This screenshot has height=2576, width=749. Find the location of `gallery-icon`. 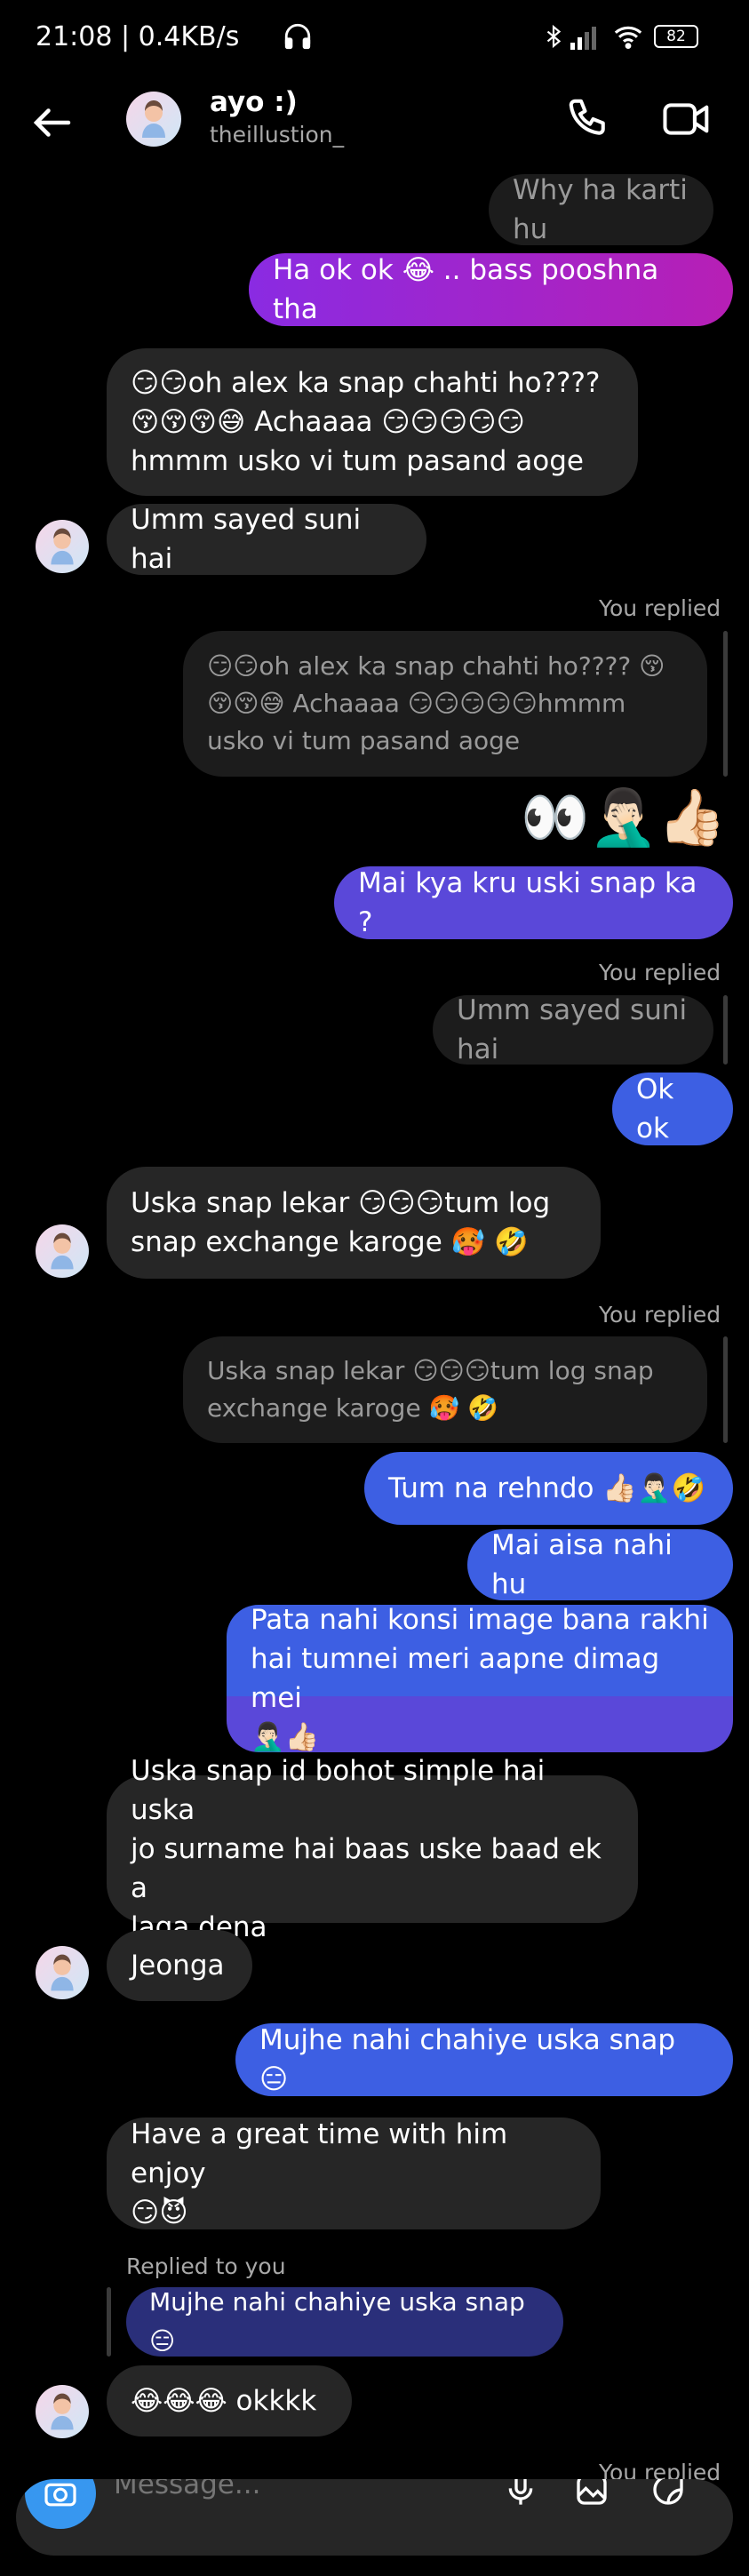

gallery-icon is located at coordinates (591, 2493).